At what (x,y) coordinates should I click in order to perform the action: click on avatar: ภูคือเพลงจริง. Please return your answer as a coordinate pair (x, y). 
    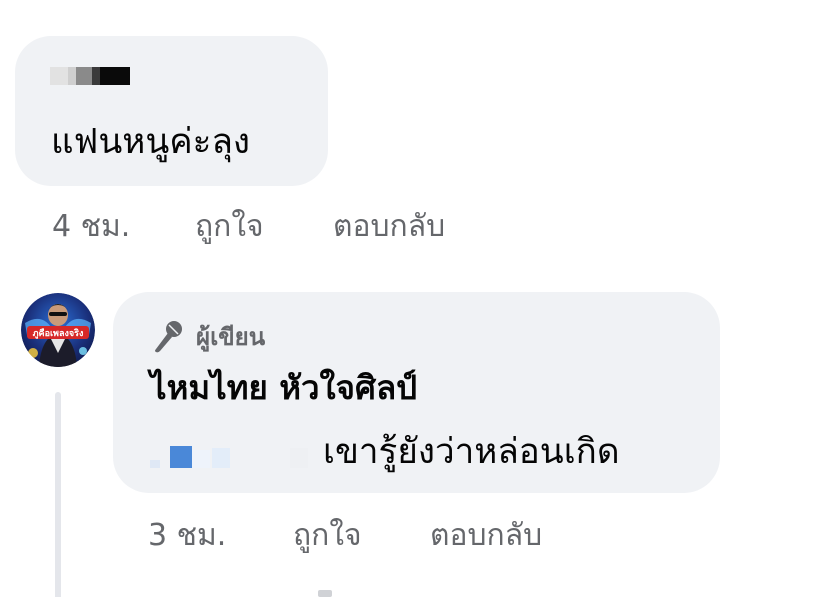
    Looking at the image, I should click on (58, 330).